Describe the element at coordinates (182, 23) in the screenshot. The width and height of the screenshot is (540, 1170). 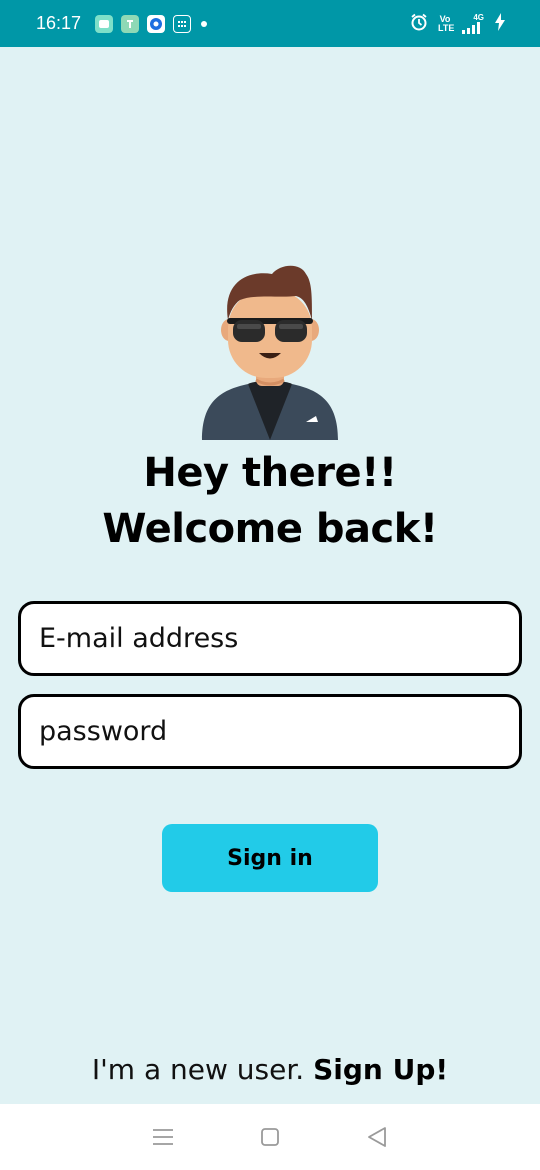
I see `calendar-icon` at that location.